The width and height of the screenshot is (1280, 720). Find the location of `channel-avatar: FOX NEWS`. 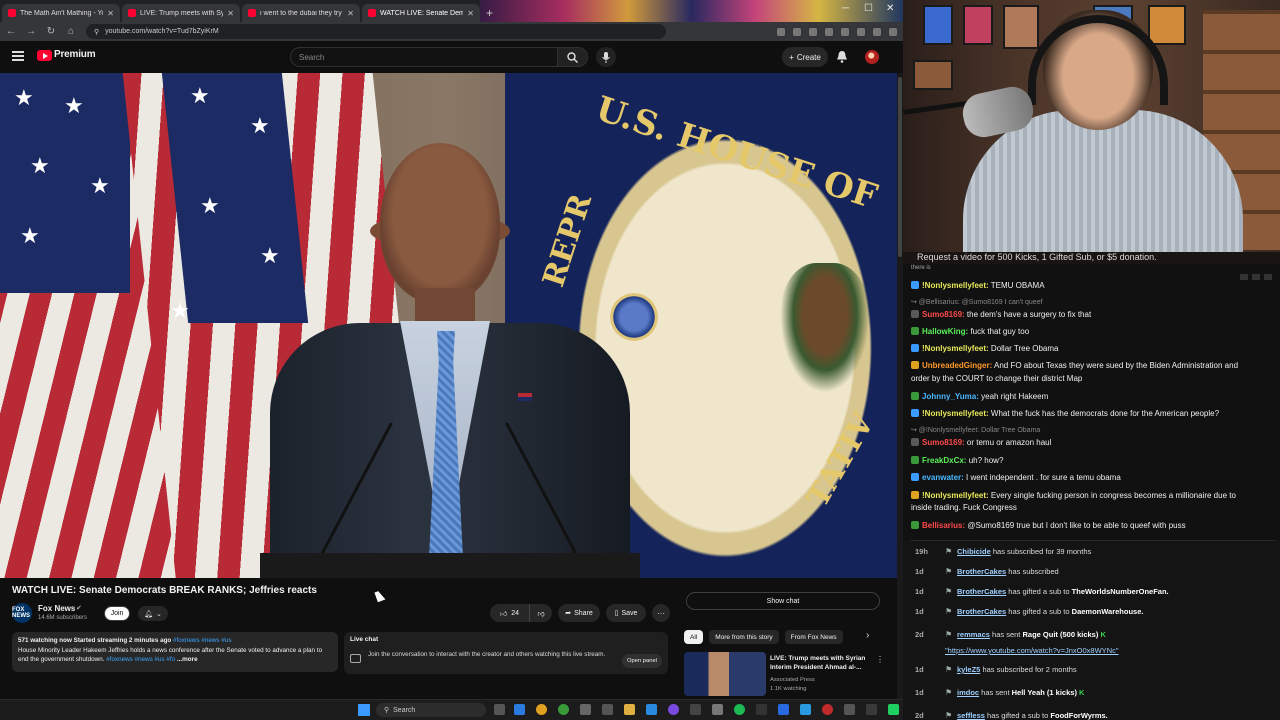

channel-avatar: FOX NEWS is located at coordinates (22, 613).